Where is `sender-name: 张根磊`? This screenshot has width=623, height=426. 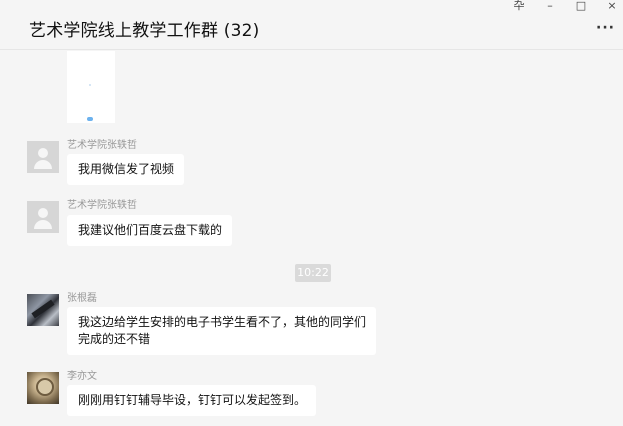 sender-name: 张根磊 is located at coordinates (82, 298).